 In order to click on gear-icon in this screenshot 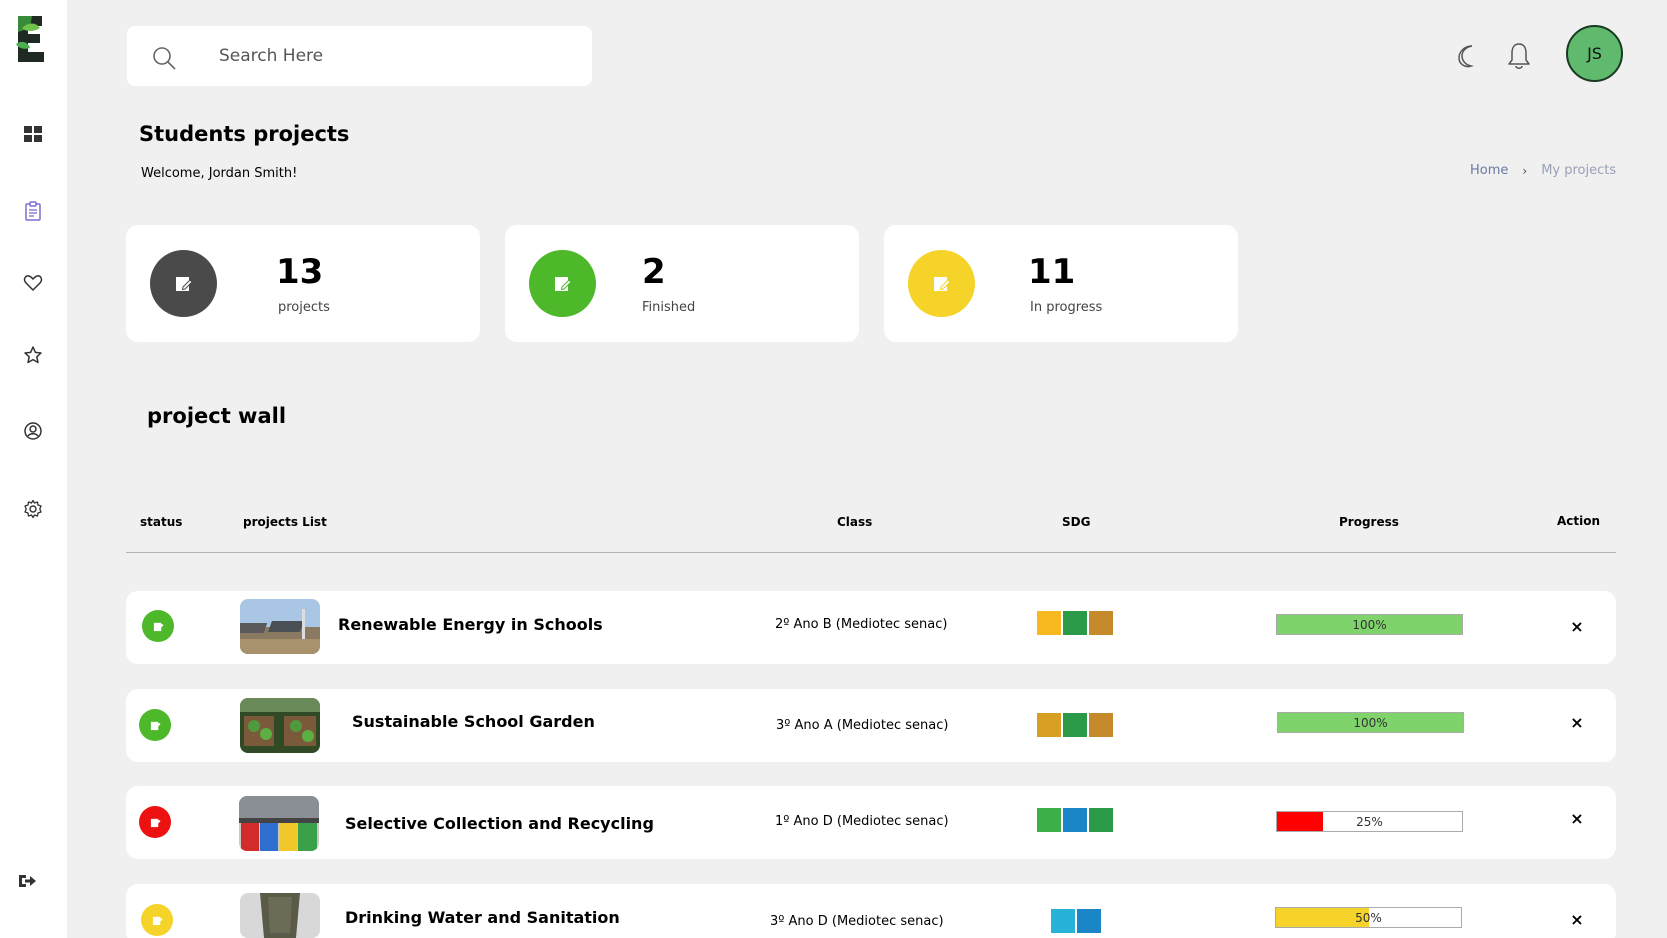, I will do `click(33, 509)`.